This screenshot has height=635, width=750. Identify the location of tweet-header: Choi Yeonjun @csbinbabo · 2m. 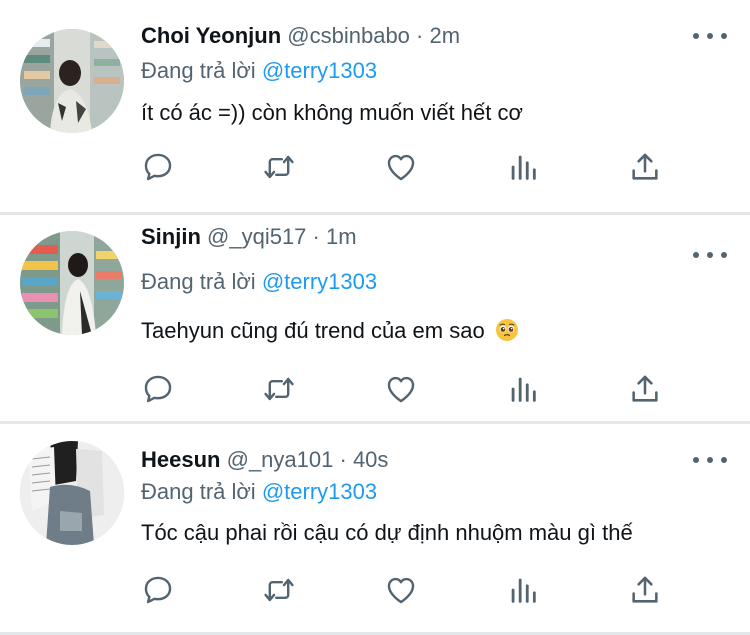
(300, 36).